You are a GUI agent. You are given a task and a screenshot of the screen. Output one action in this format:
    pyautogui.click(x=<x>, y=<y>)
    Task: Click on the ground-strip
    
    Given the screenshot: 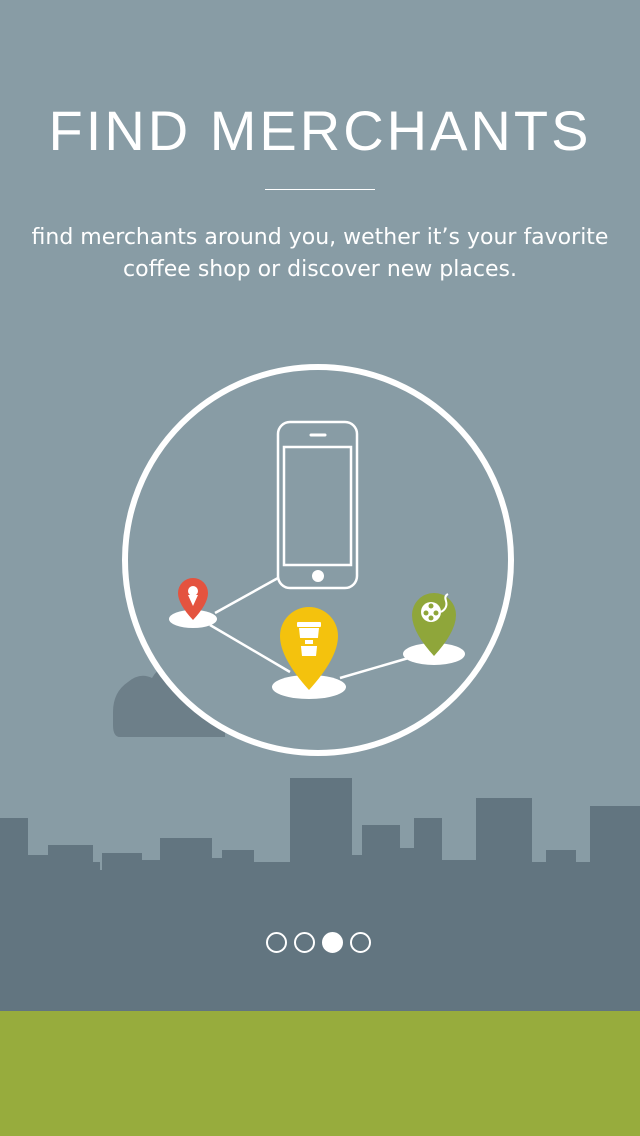 What is the action you would take?
    pyautogui.click(x=320, y=1073)
    